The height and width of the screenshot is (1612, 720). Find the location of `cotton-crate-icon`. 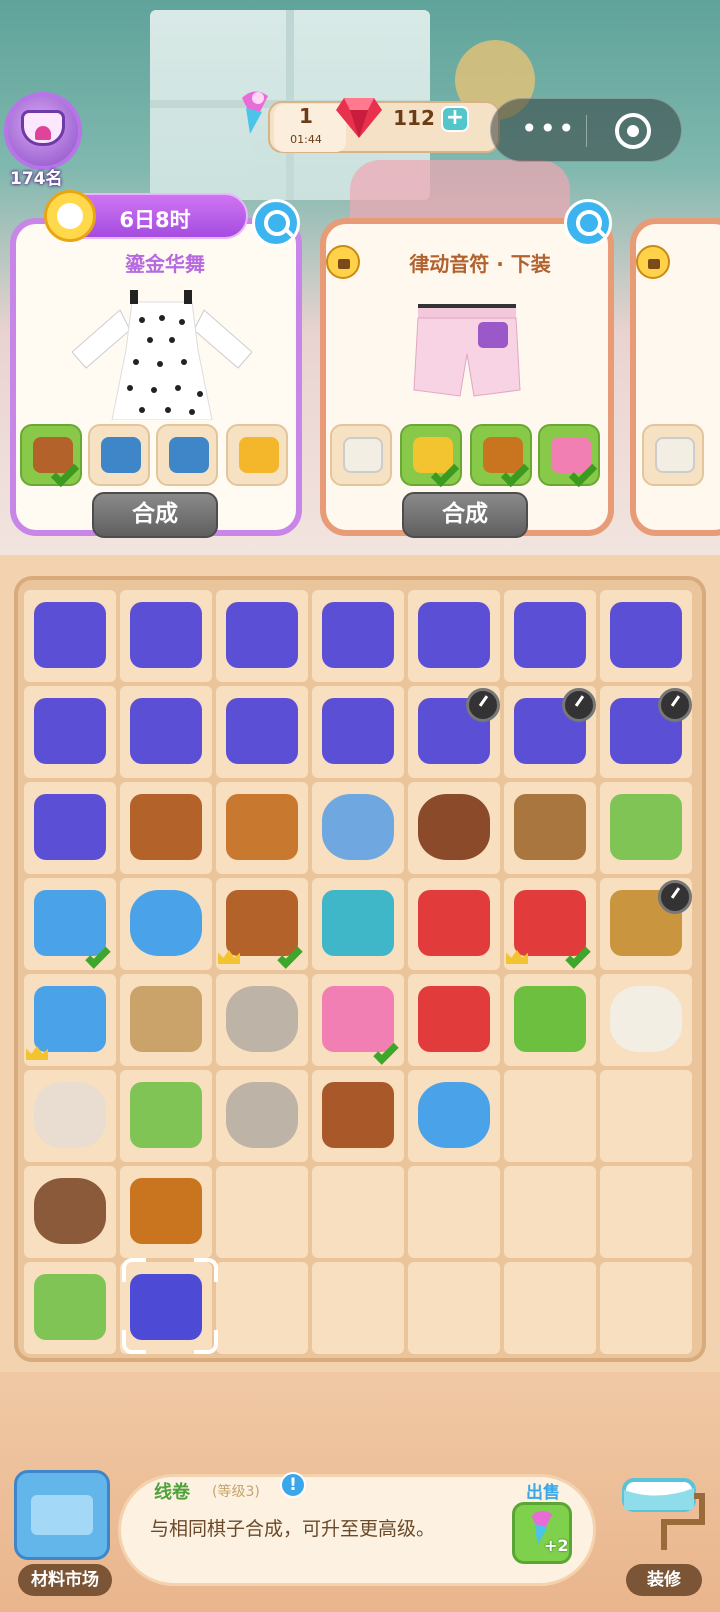

cotton-crate-icon is located at coordinates (454, 827).